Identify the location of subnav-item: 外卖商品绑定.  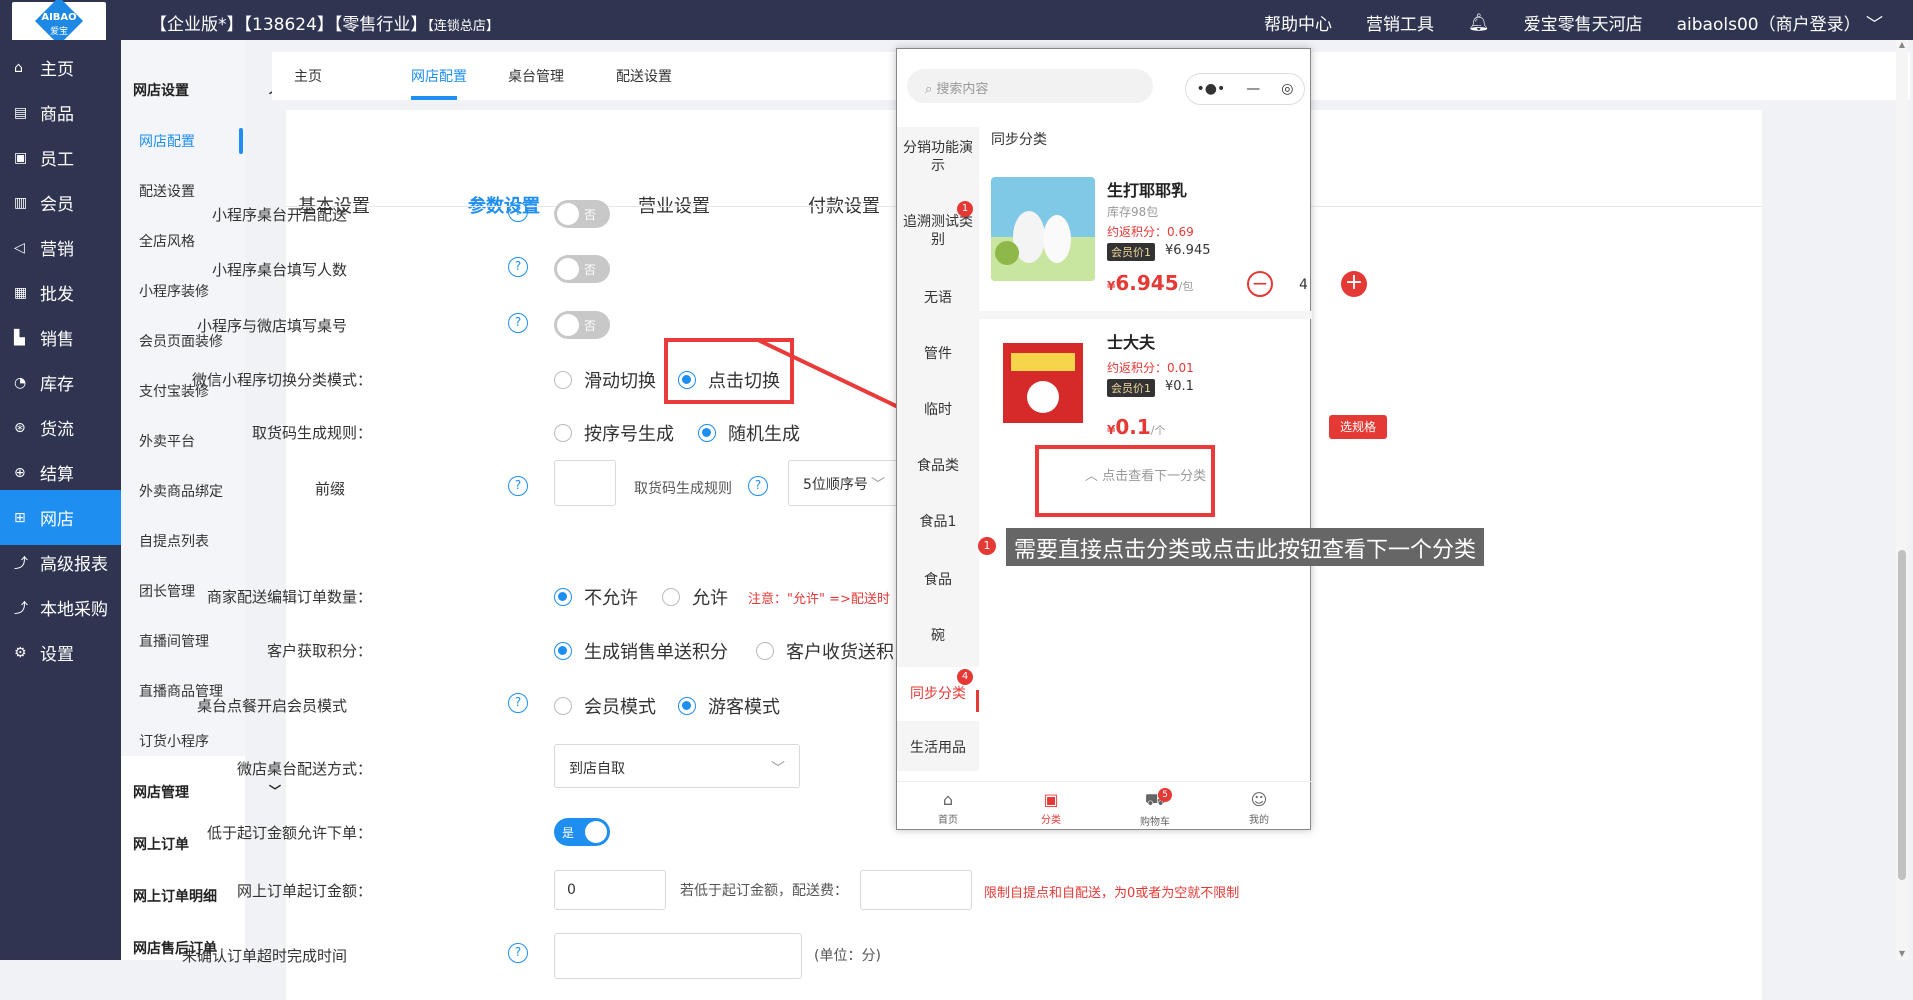
(181, 491).